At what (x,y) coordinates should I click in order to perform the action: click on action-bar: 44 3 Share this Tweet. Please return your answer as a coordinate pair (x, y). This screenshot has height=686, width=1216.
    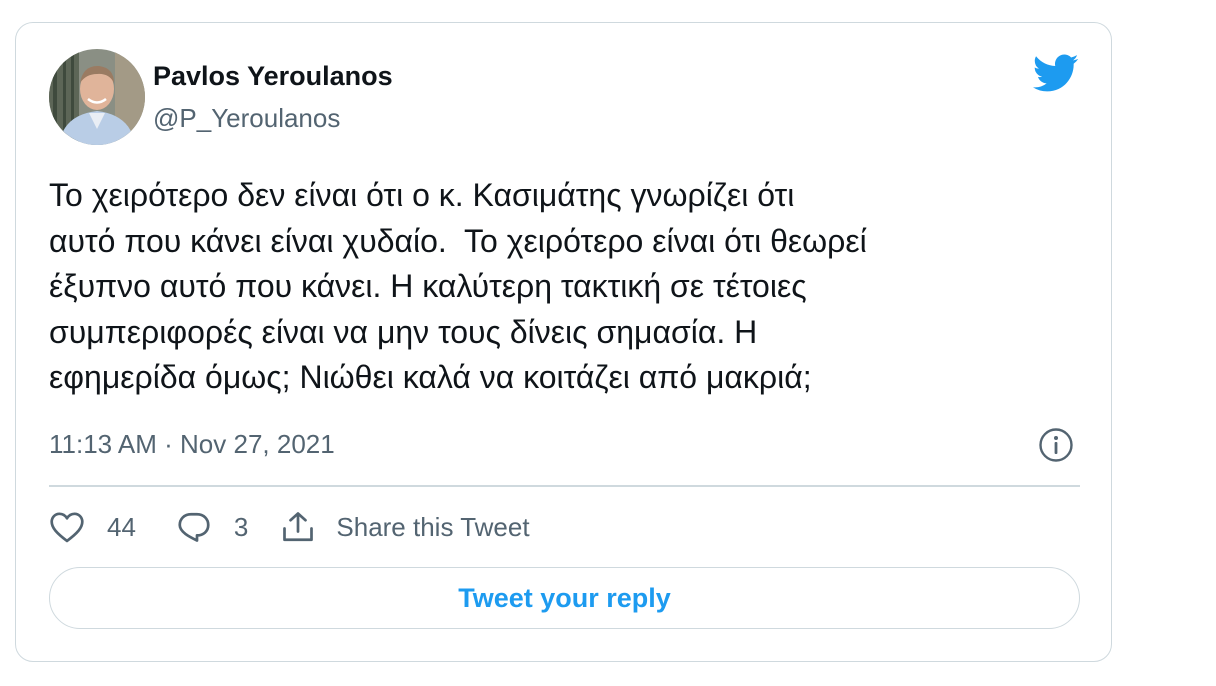
    Looking at the image, I should click on (289, 527).